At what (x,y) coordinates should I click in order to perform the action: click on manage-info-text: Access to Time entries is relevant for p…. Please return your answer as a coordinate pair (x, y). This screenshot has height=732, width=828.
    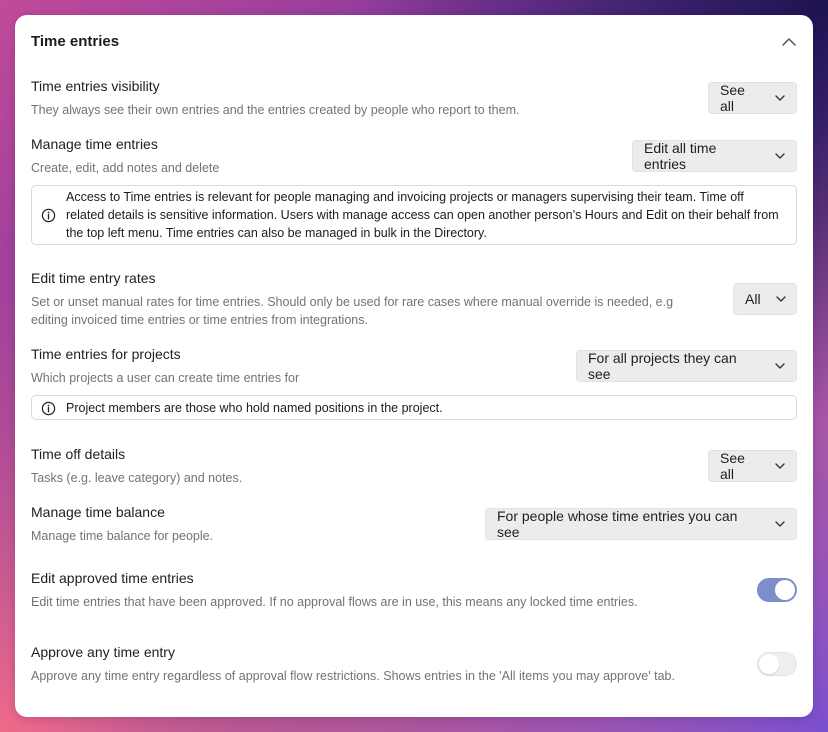
    Looking at the image, I should click on (422, 215).